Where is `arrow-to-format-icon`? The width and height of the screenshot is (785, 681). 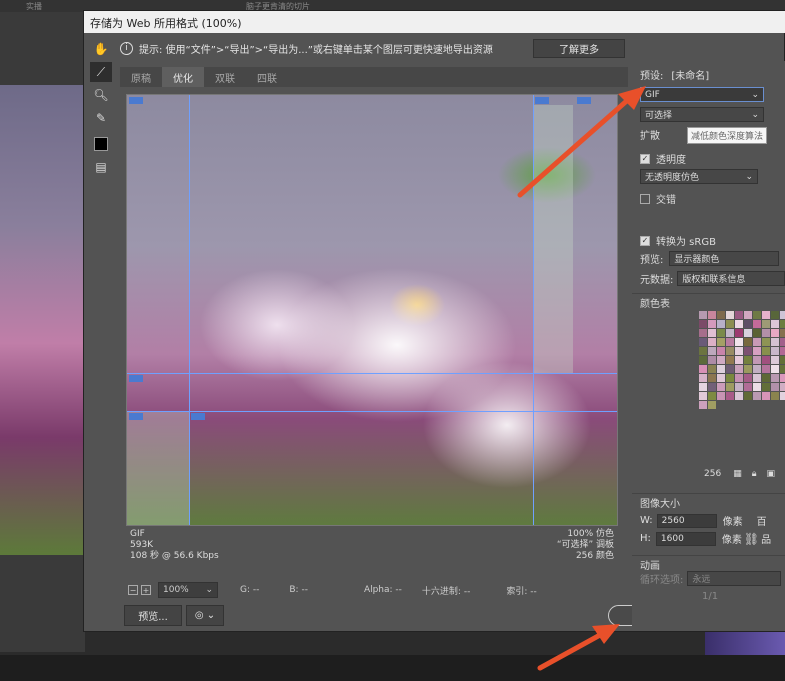
arrow-to-format-icon is located at coordinates (581, 142).